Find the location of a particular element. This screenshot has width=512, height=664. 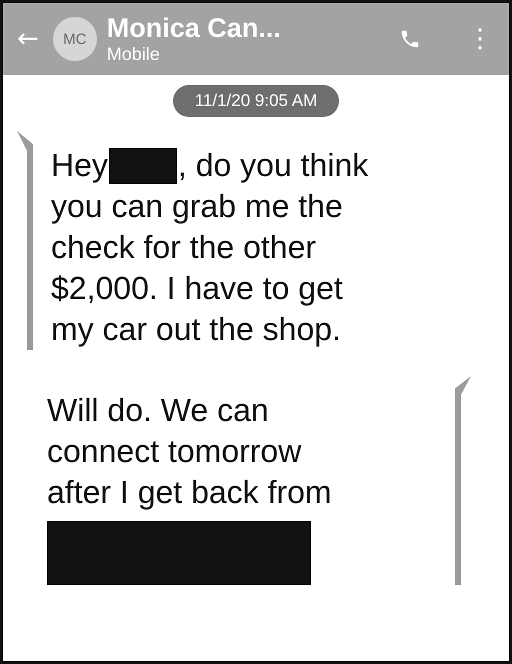

menu-button: ⋮ is located at coordinates (480, 39).